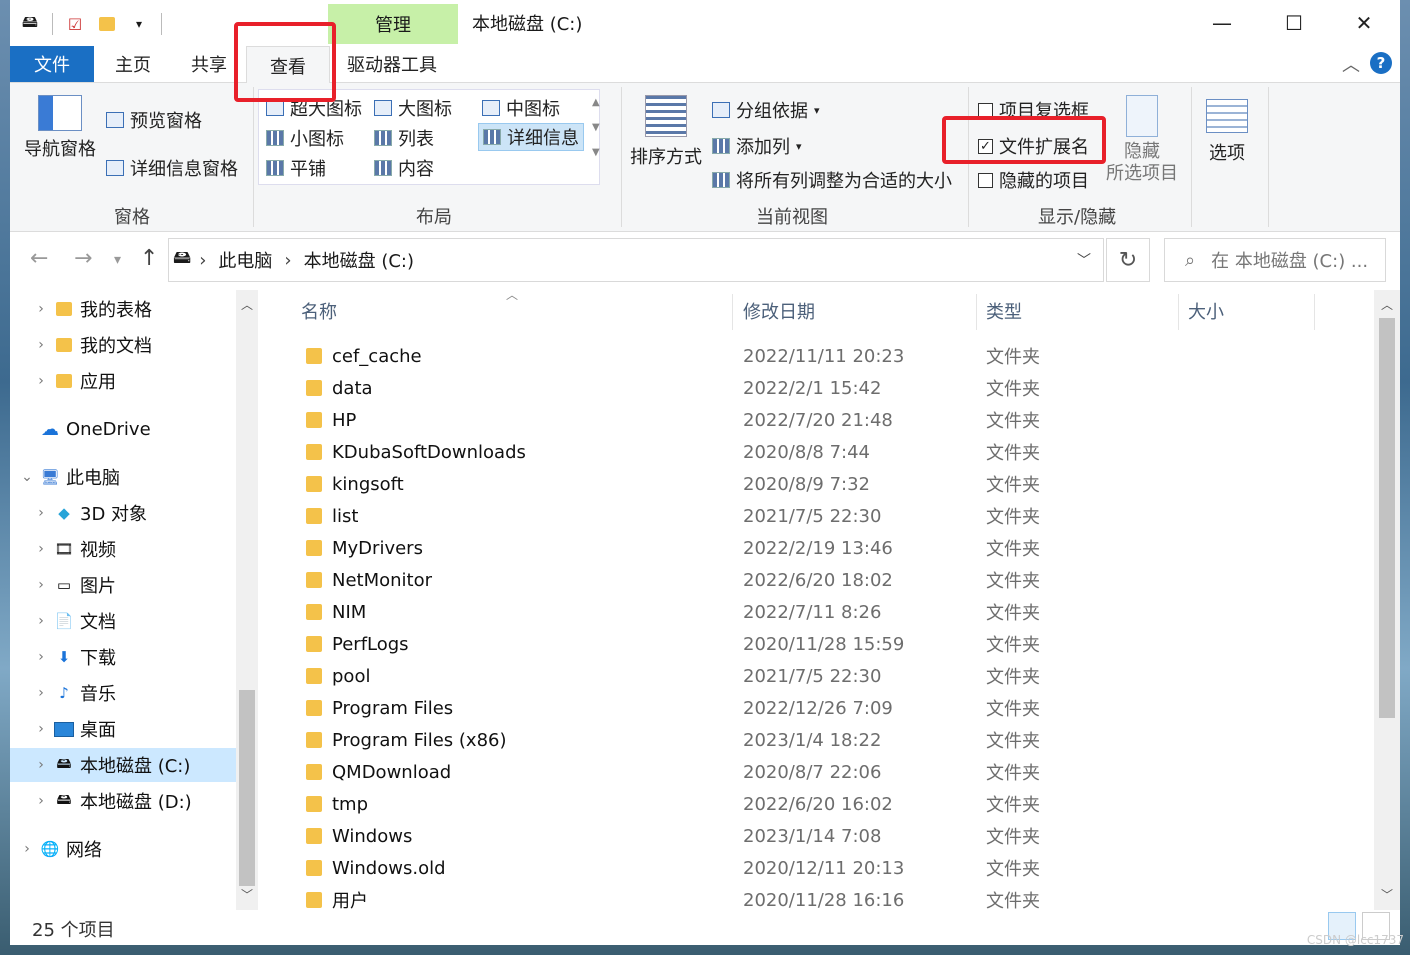  What do you see at coordinates (666, 132) in the screenshot?
I see `sort-by-button: 排序方式` at bounding box center [666, 132].